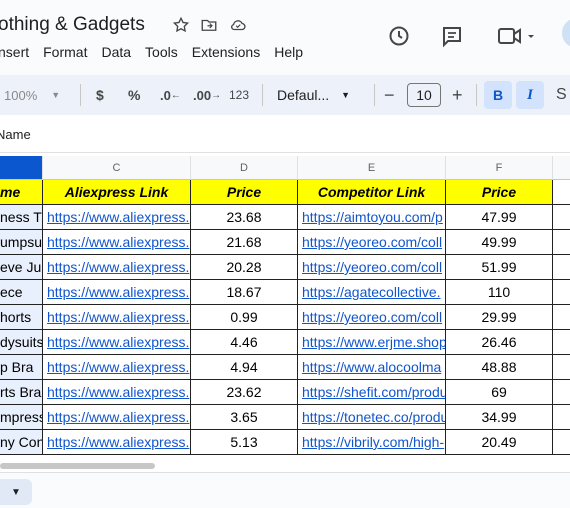 The image size is (570, 508). What do you see at coordinates (244, 267) in the screenshot?
I see `price-cell: 20.28` at bounding box center [244, 267].